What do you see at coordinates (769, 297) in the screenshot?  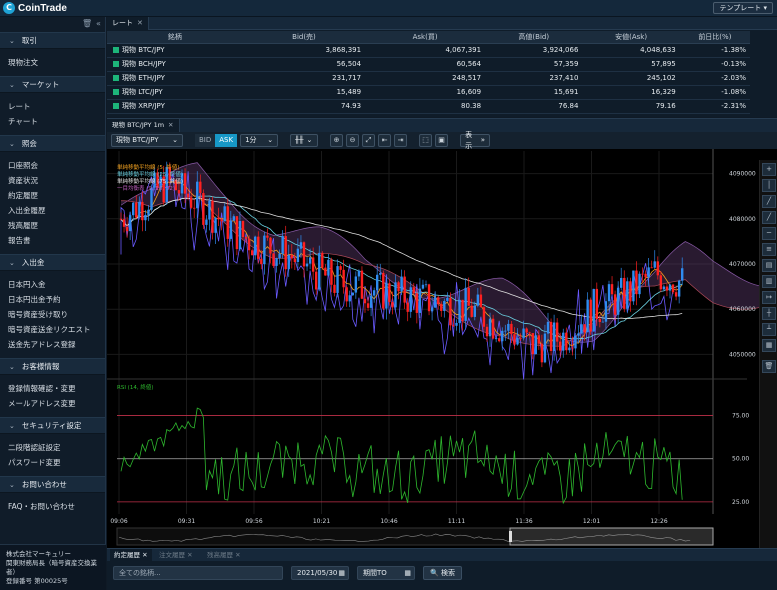 I see `arrow-icon: ↦` at bounding box center [769, 297].